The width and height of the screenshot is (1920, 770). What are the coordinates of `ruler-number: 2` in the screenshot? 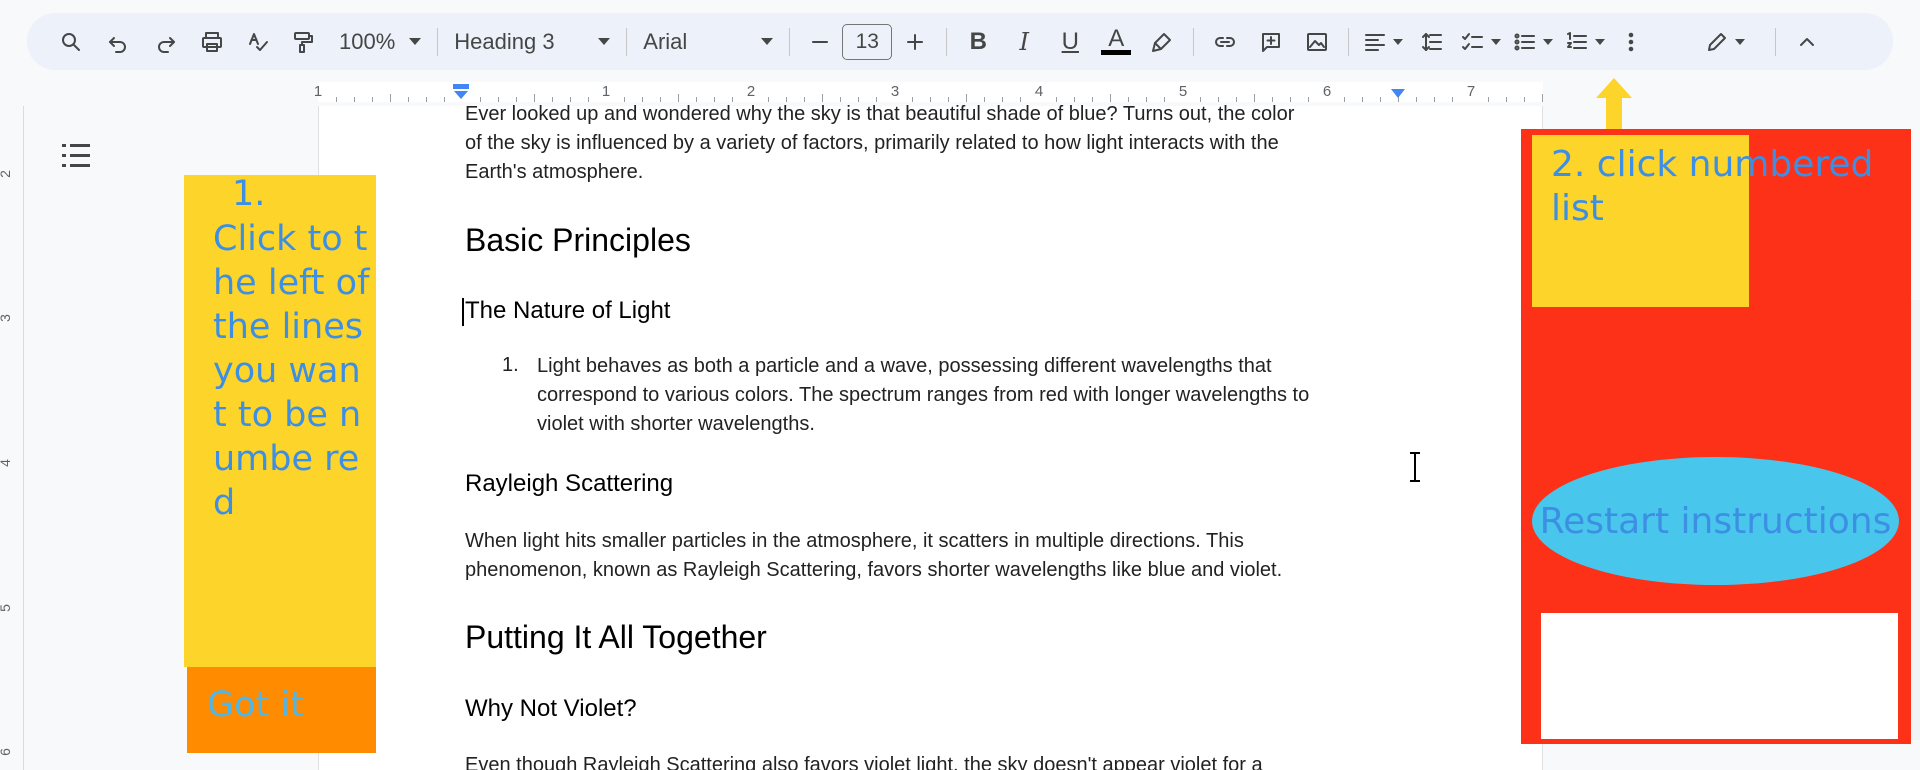 It's located at (751, 91).